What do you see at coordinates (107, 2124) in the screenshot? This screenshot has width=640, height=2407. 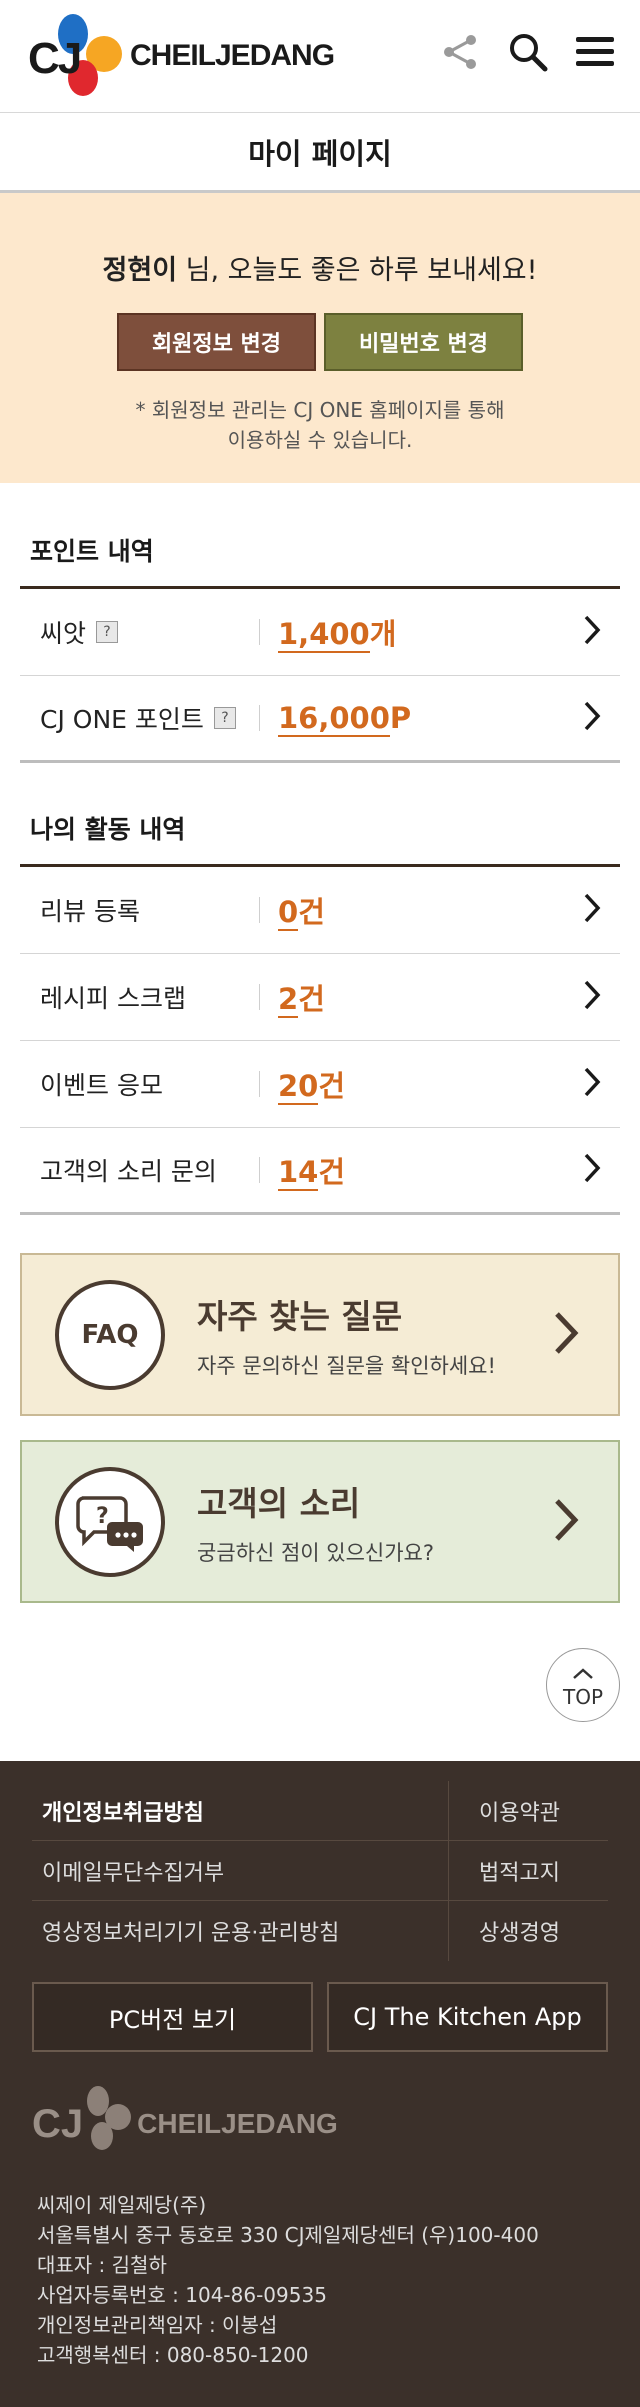 I see `footer-logo-mark` at bounding box center [107, 2124].